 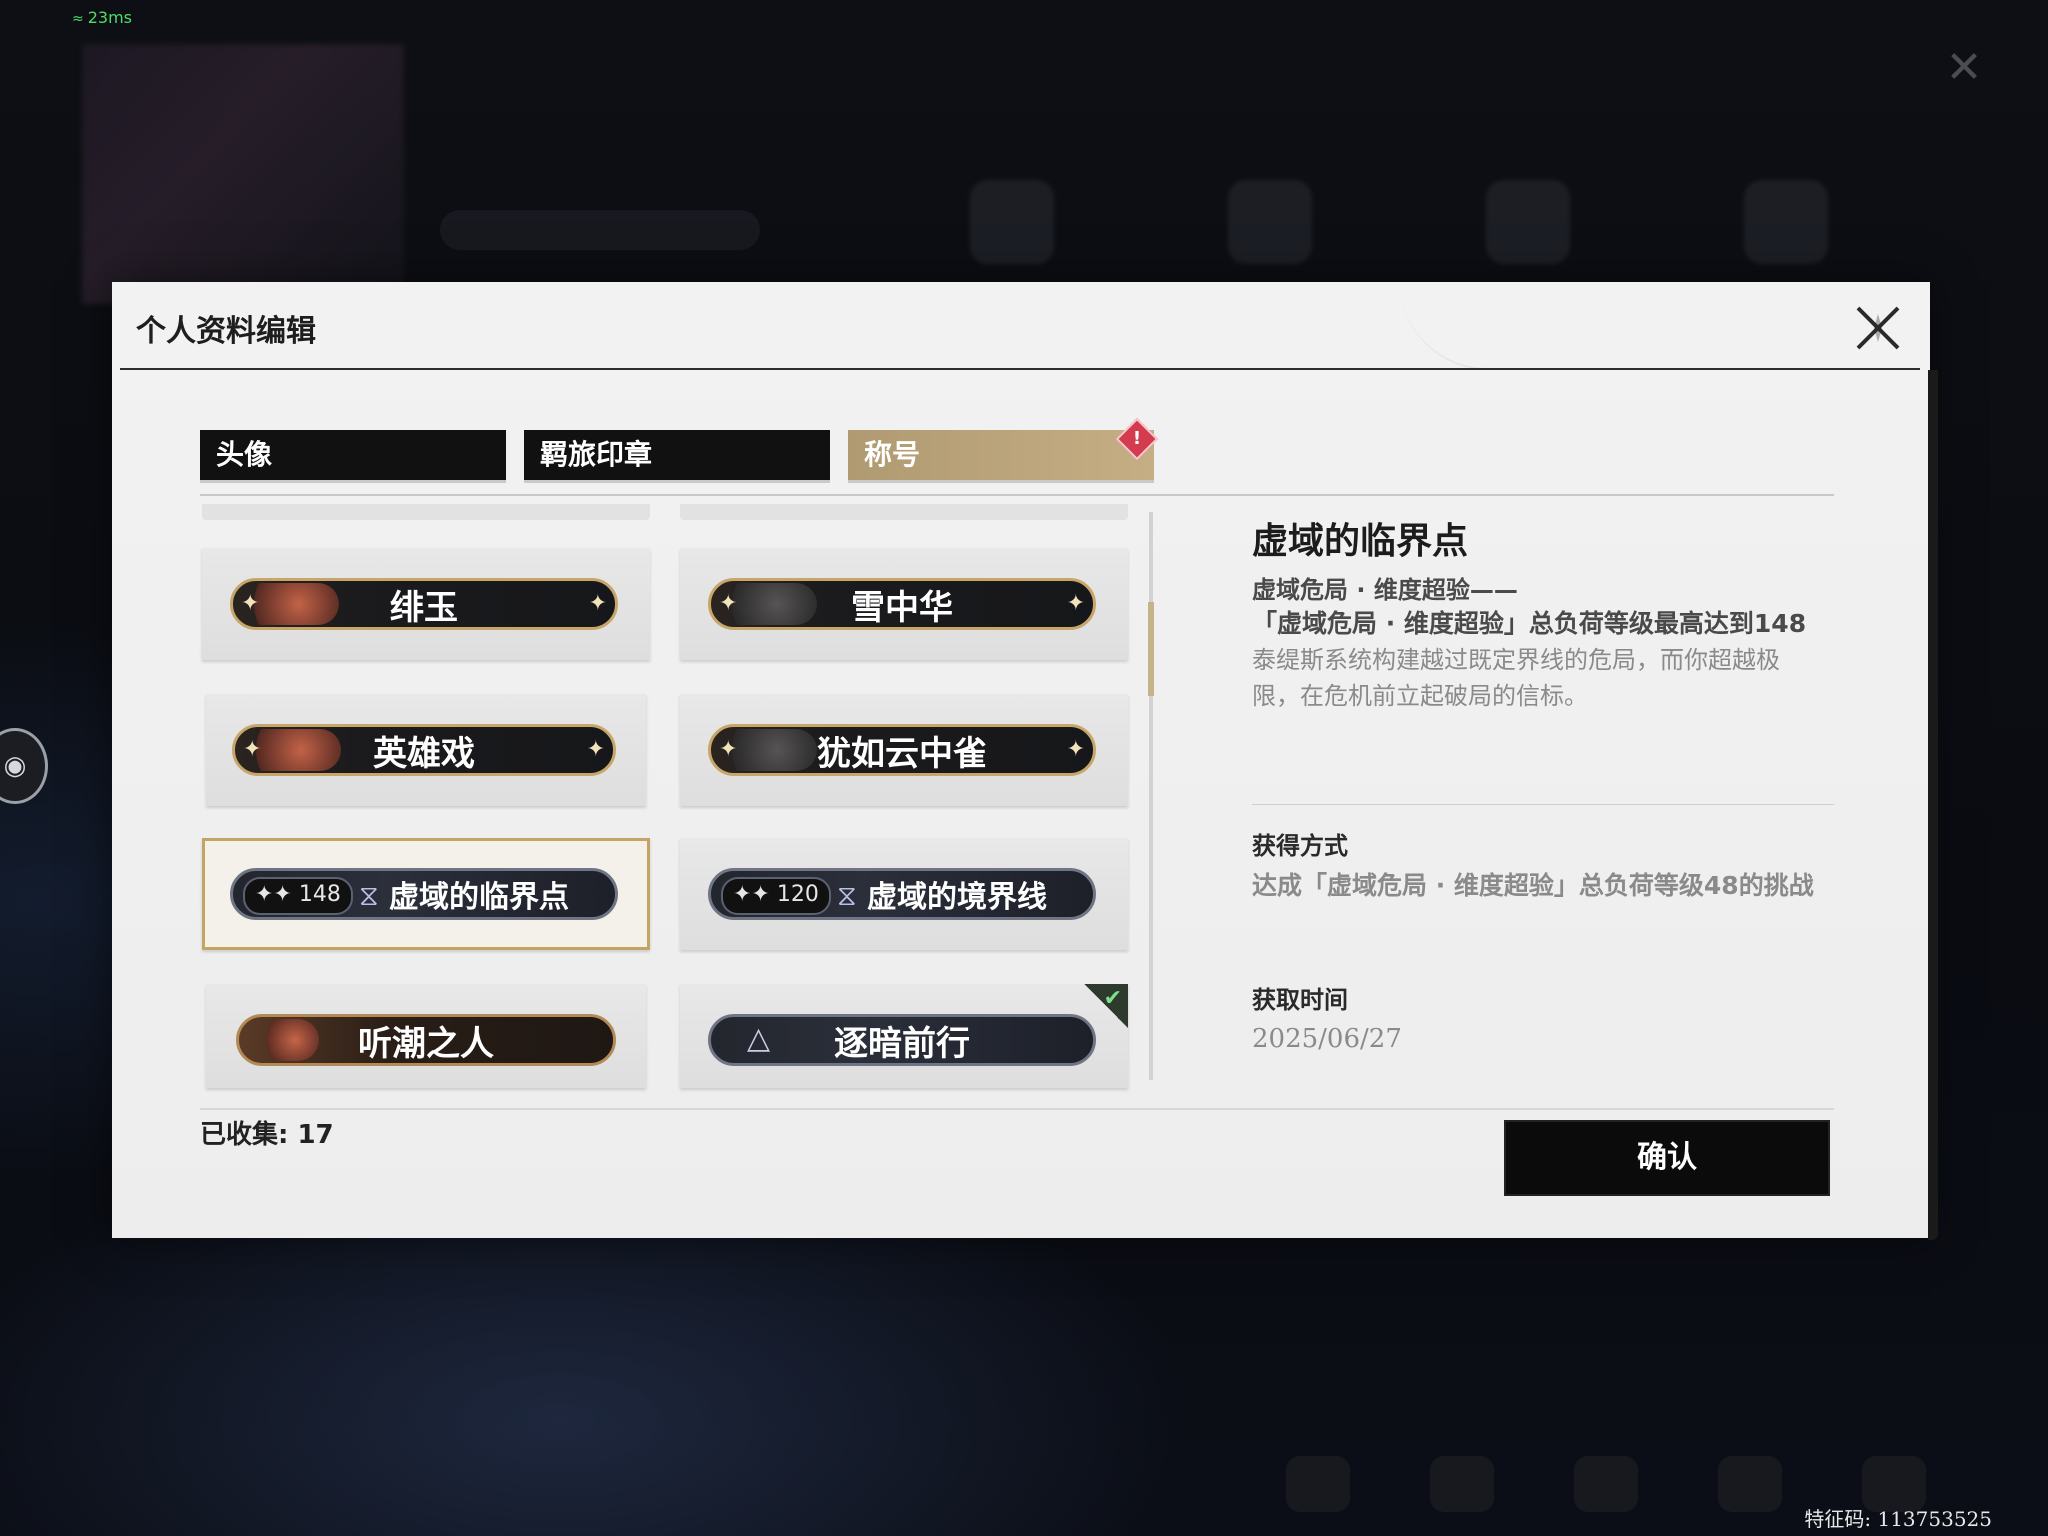 I want to click on title-label: 虚域的临界点, so click(x=479, y=897).